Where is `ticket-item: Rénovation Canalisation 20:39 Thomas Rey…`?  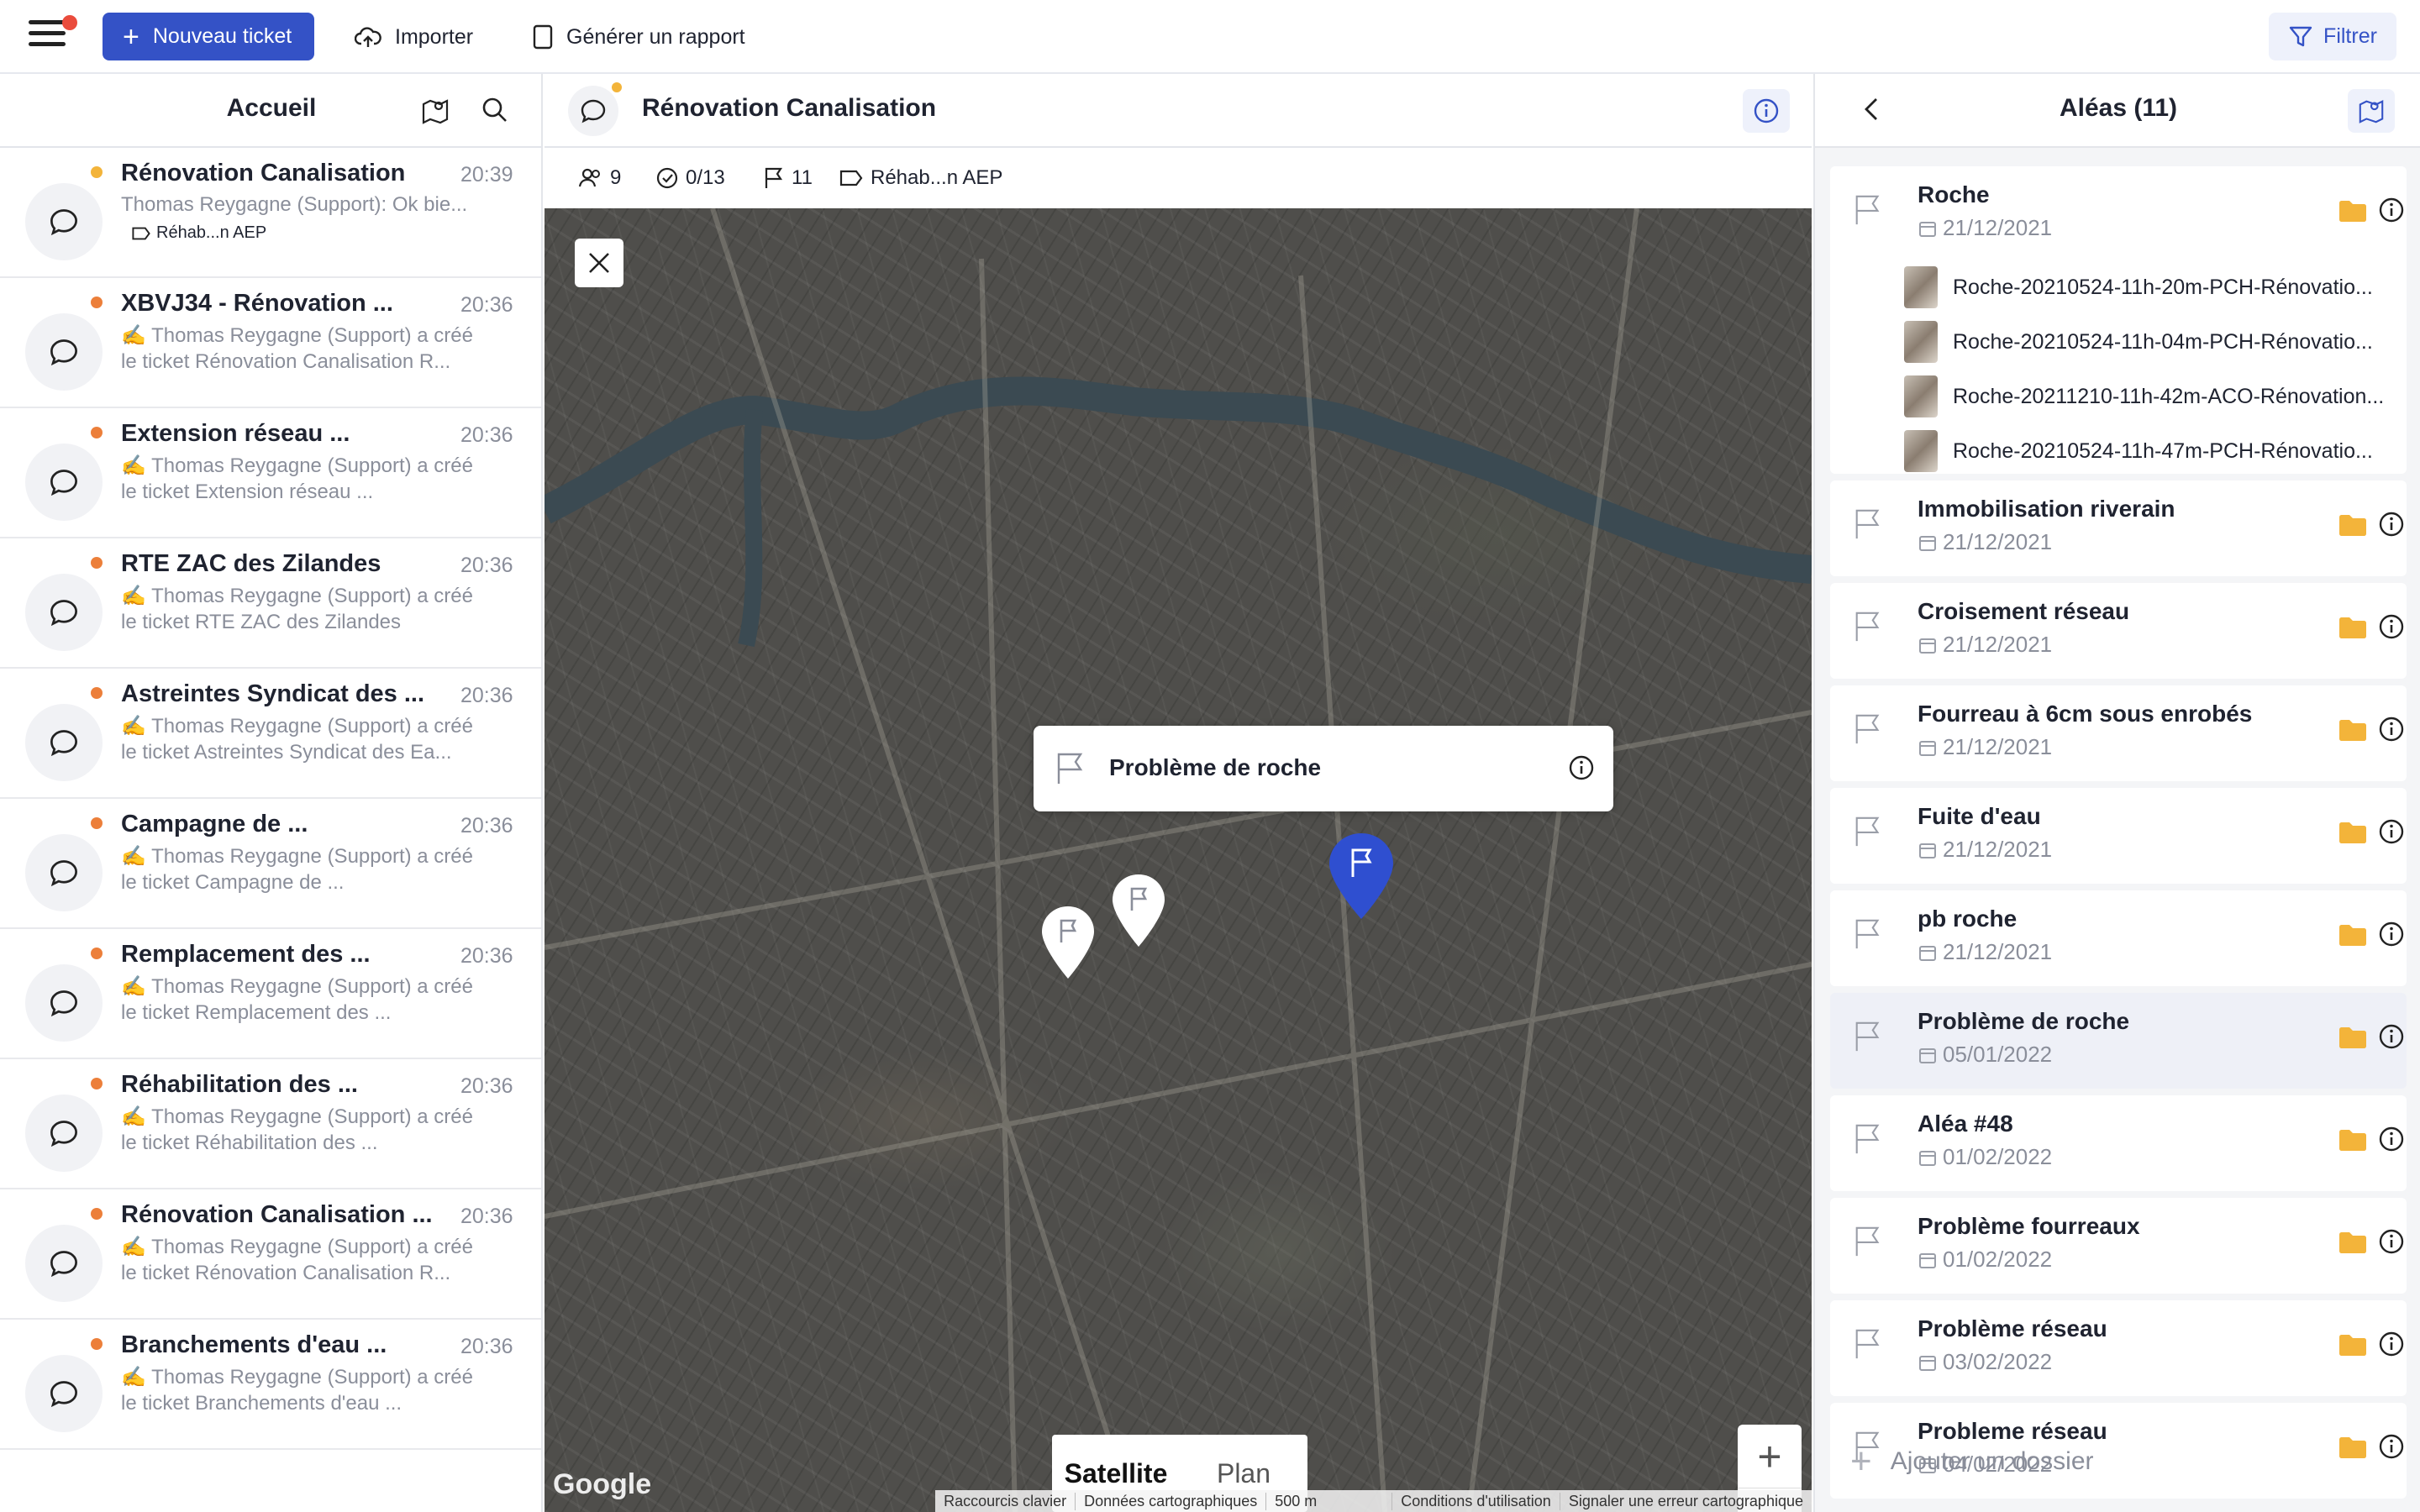 ticket-item: Rénovation Canalisation 20:39 Thomas Rey… is located at coordinates (270, 213).